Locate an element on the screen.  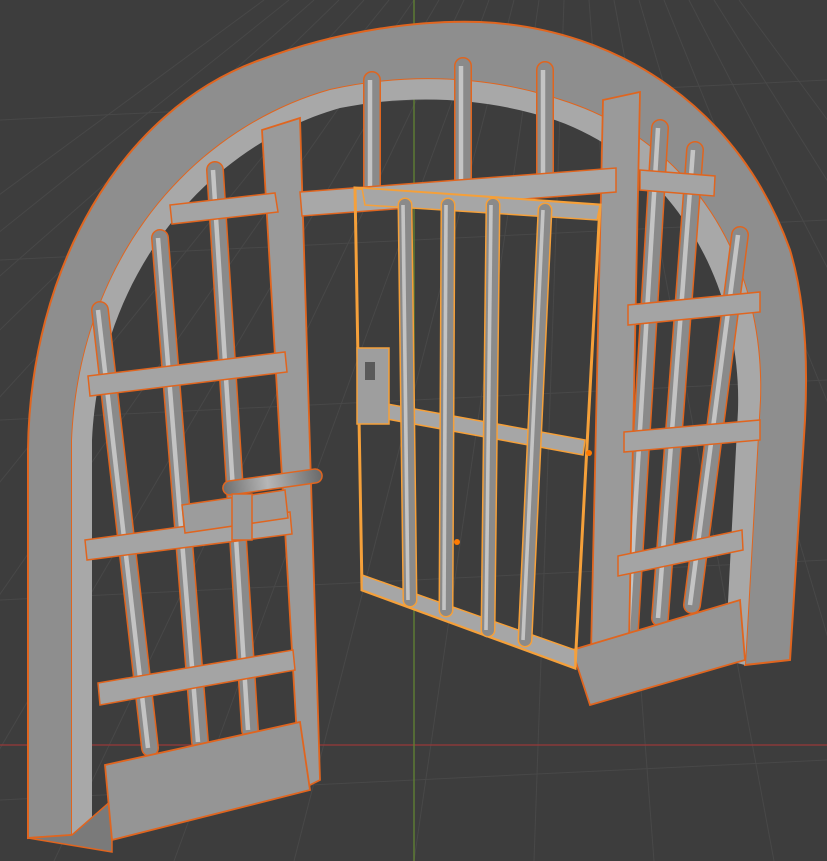
left-post is located at coordinates (291, 454).